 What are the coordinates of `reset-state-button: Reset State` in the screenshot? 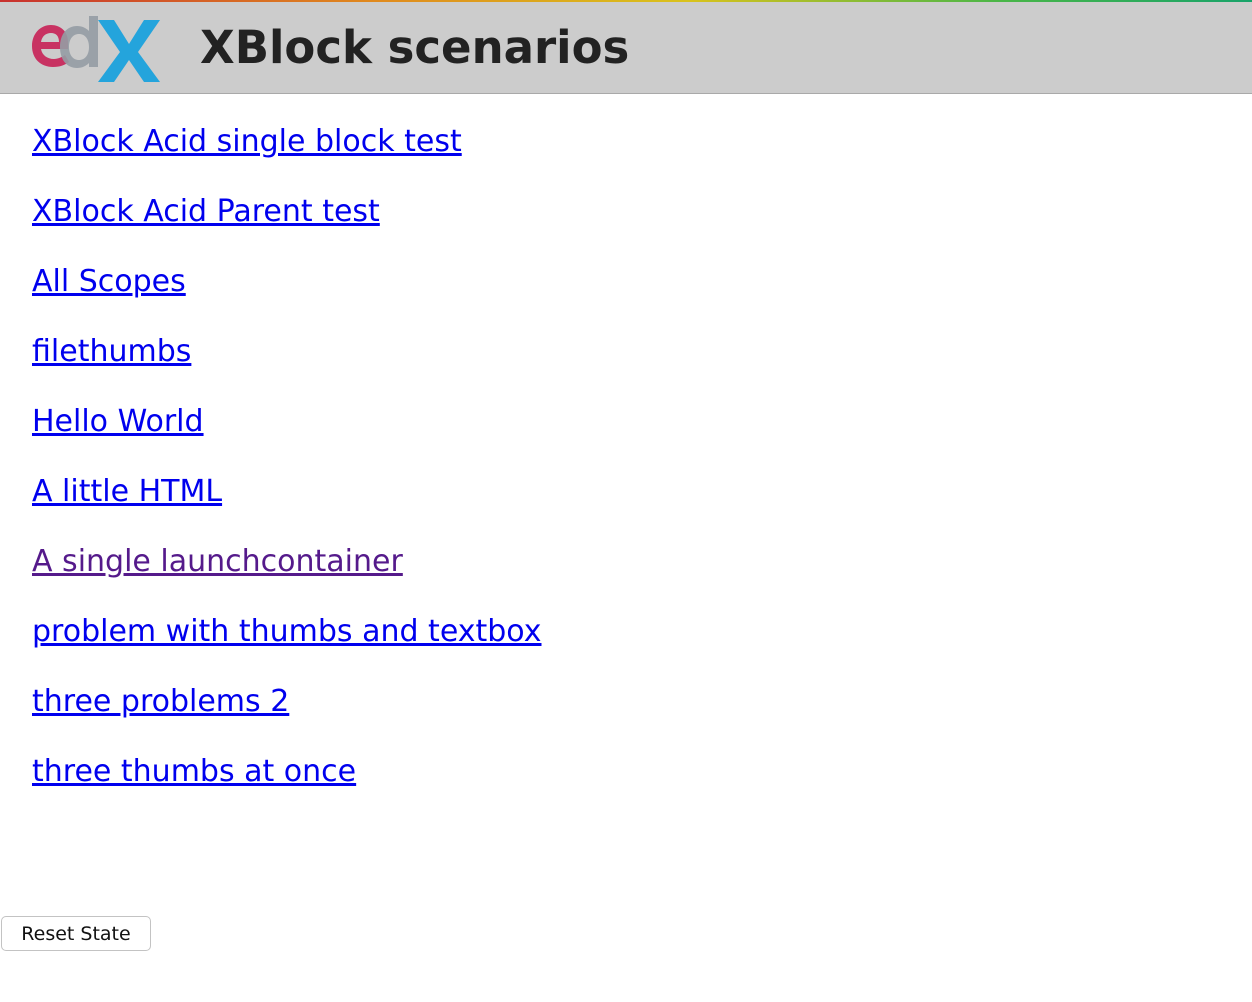 It's located at (76, 933).